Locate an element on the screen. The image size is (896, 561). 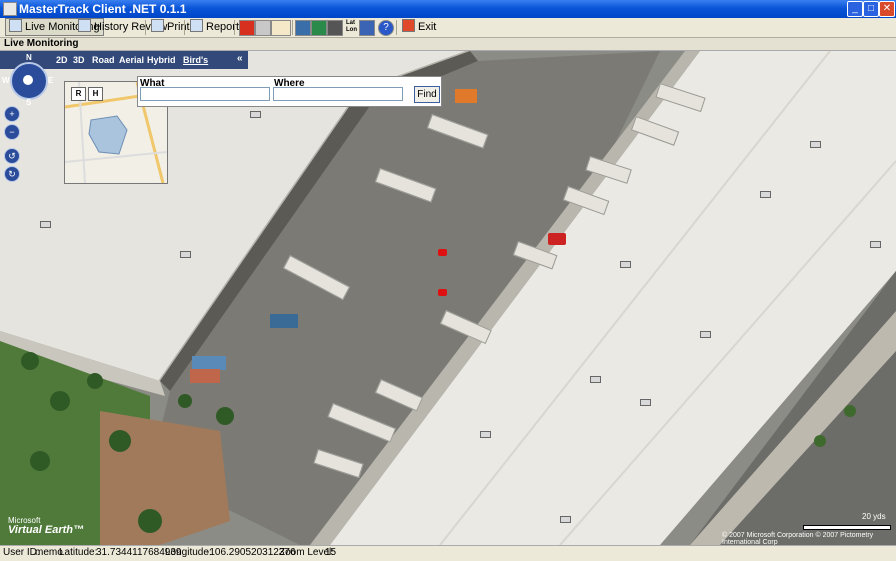
collapse-button: « is located at coordinates (240, 58).